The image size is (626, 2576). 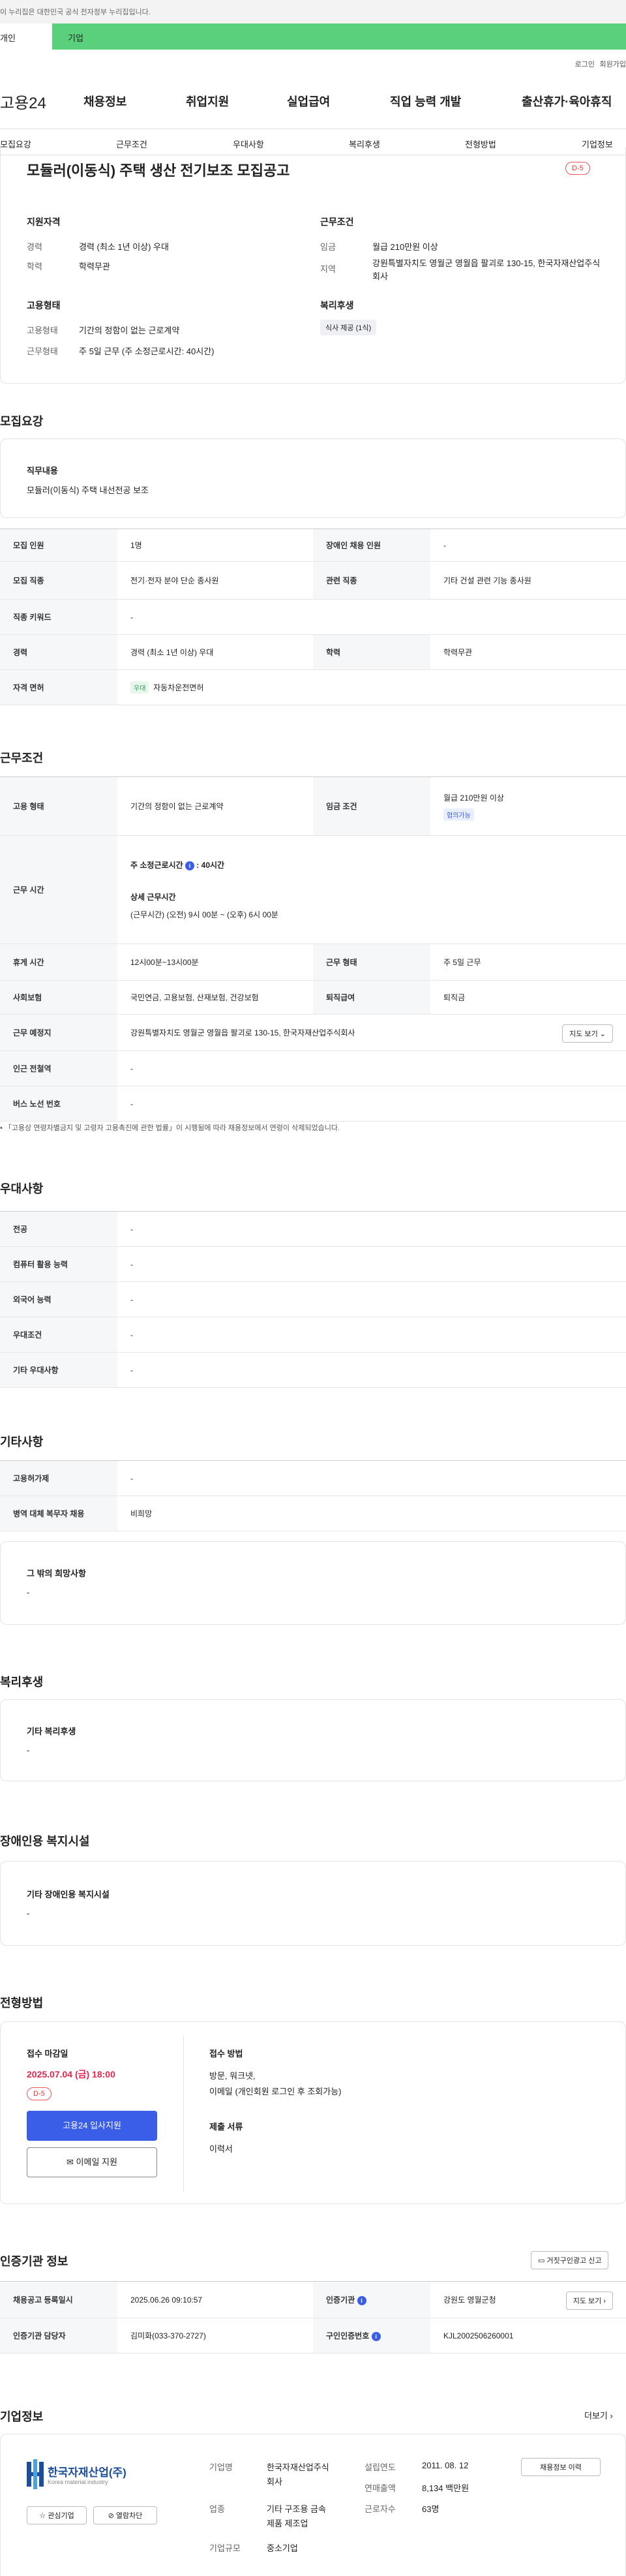 I want to click on gnb-item-jobs: 채용정보, so click(x=105, y=102).